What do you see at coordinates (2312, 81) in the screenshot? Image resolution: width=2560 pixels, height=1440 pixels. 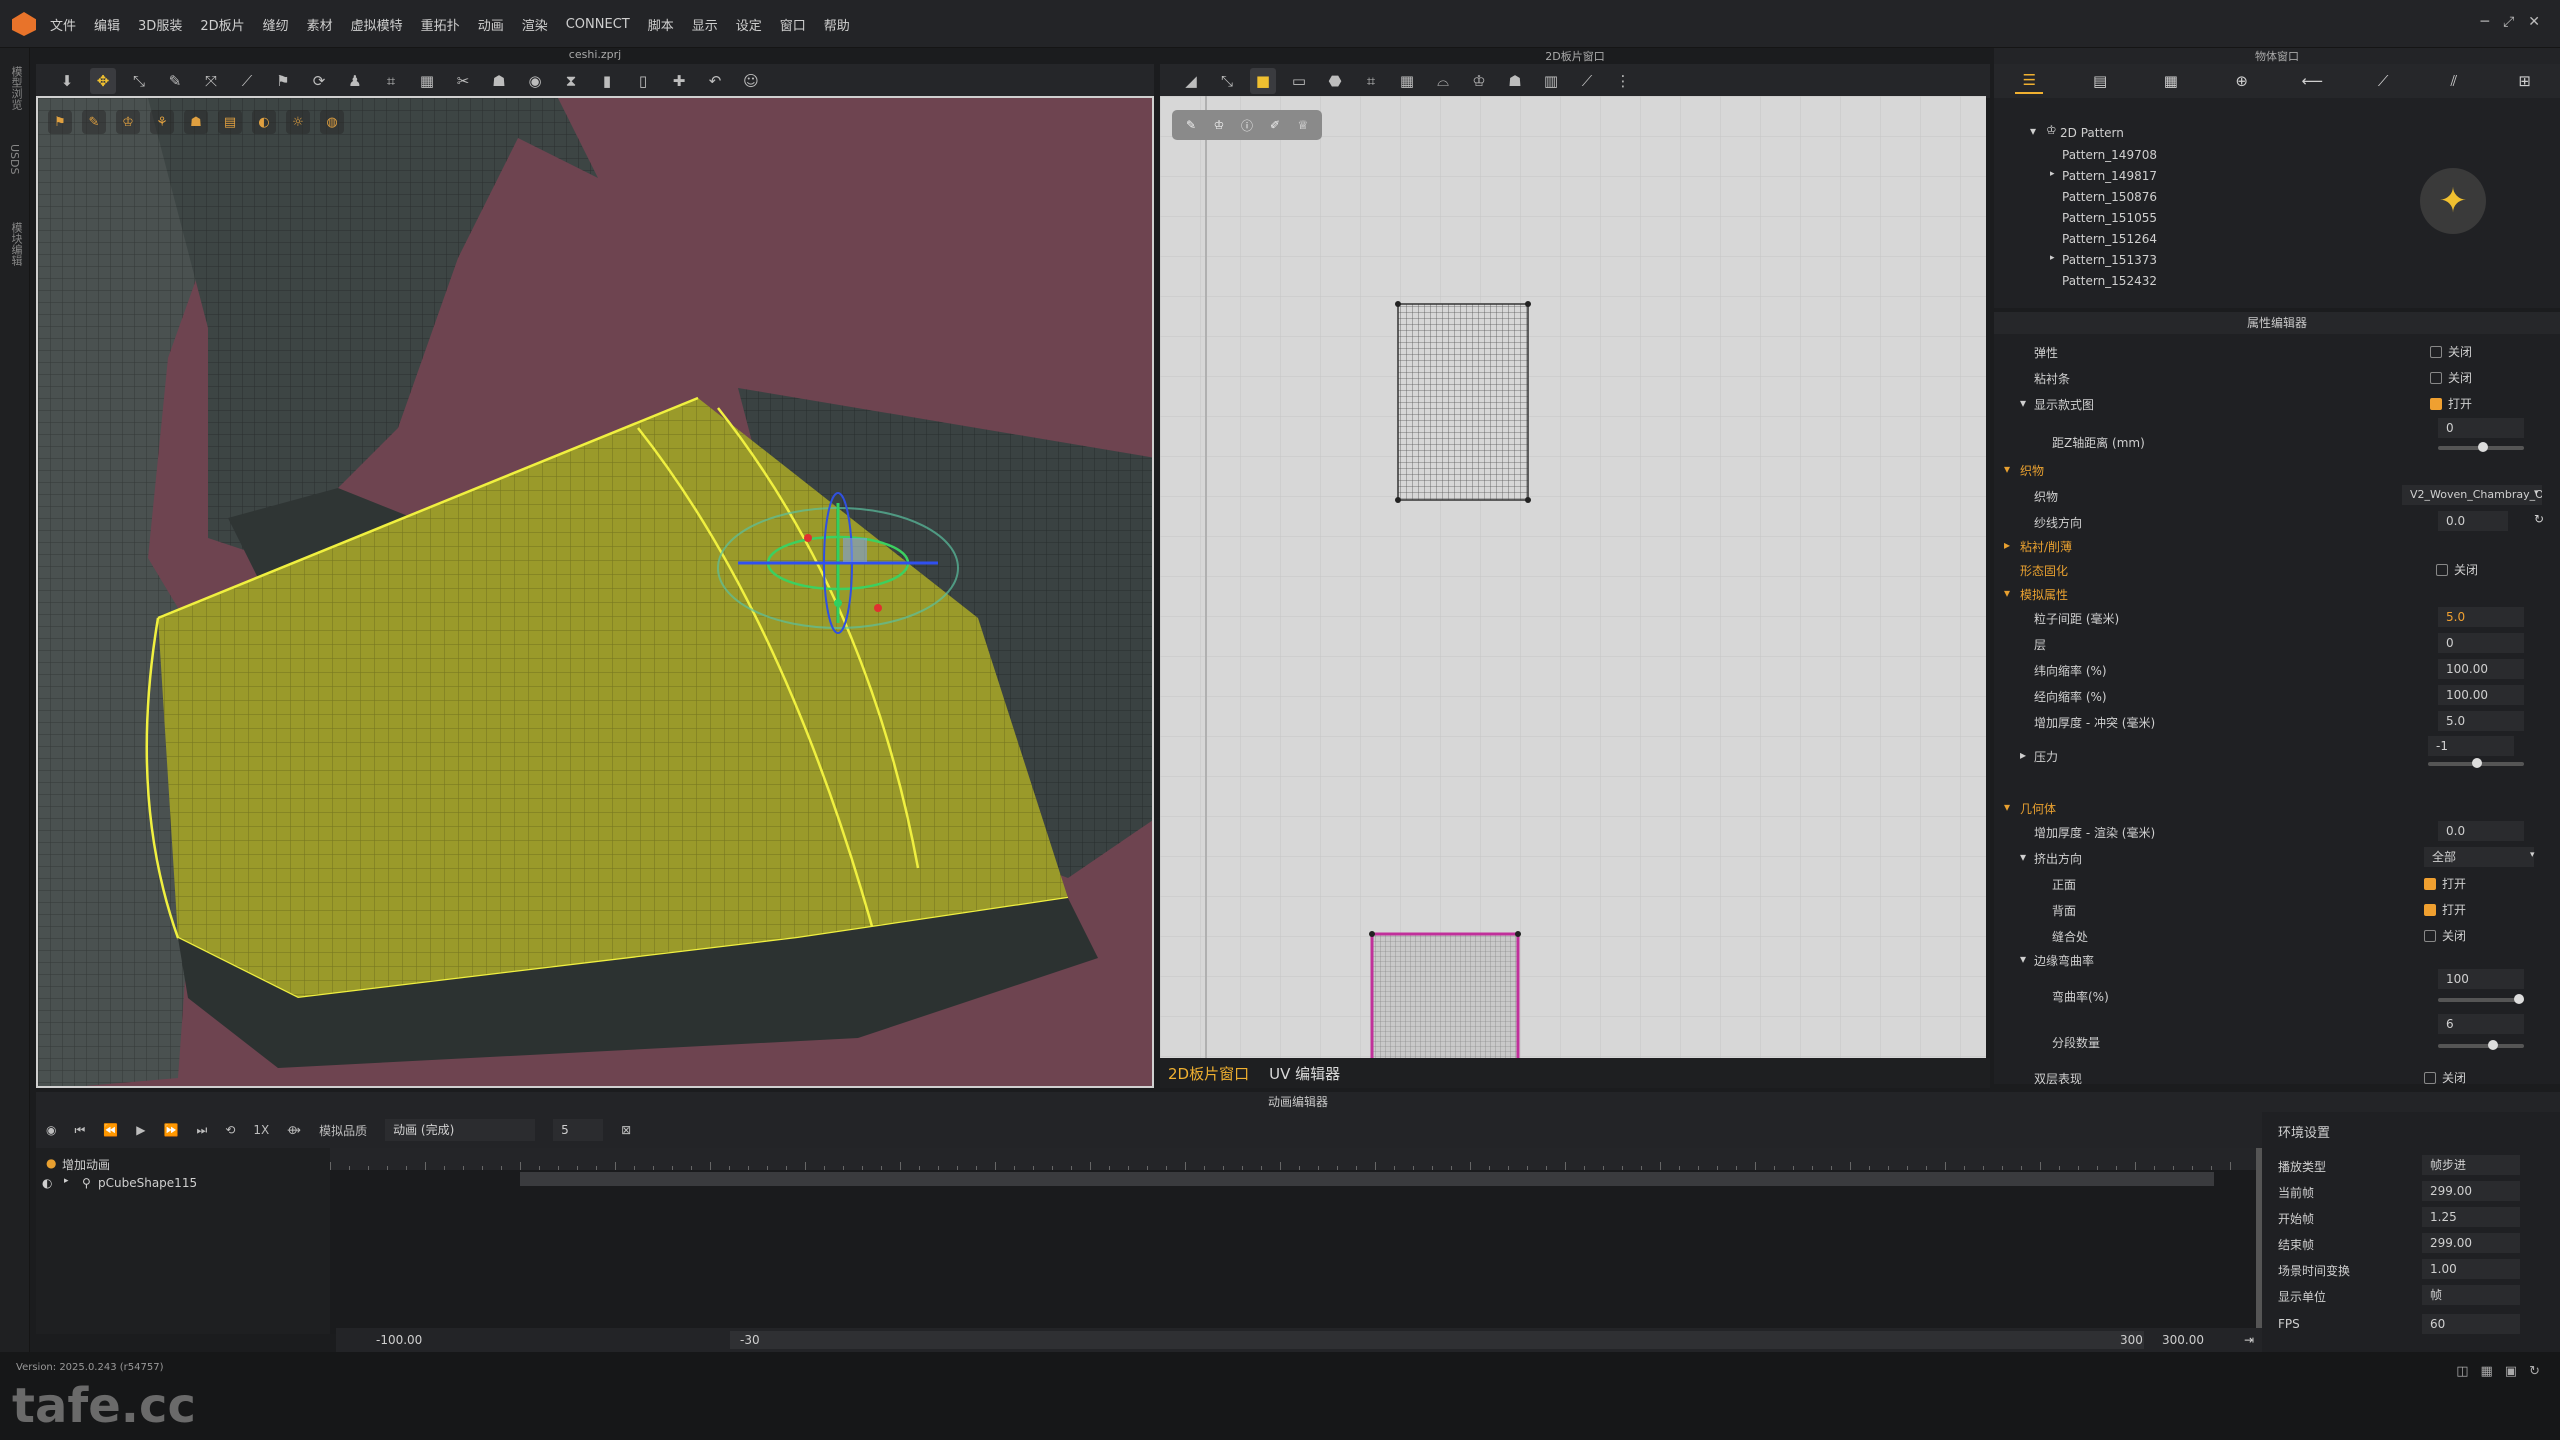 I see `topstitch-icon: ⟵` at bounding box center [2312, 81].